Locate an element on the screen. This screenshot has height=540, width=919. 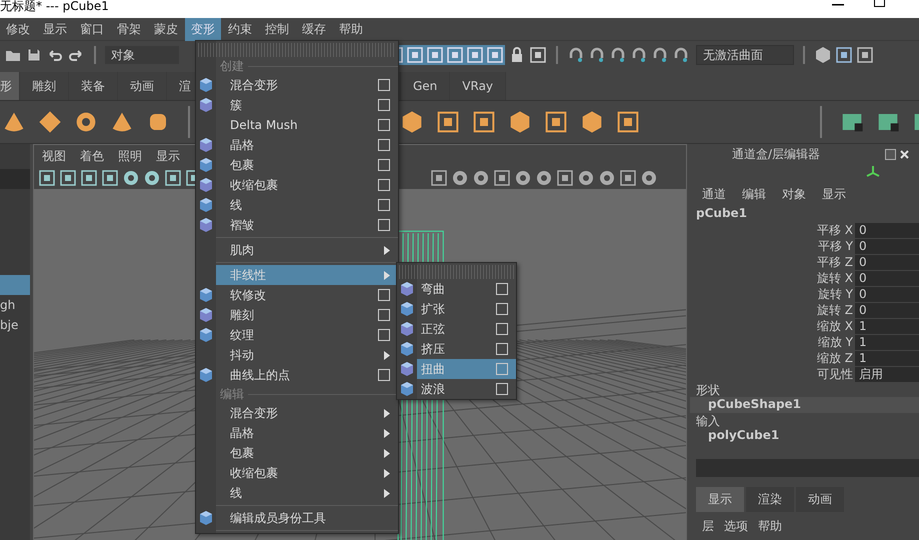
menu-item: 挤压 is located at coordinates (466, 349).